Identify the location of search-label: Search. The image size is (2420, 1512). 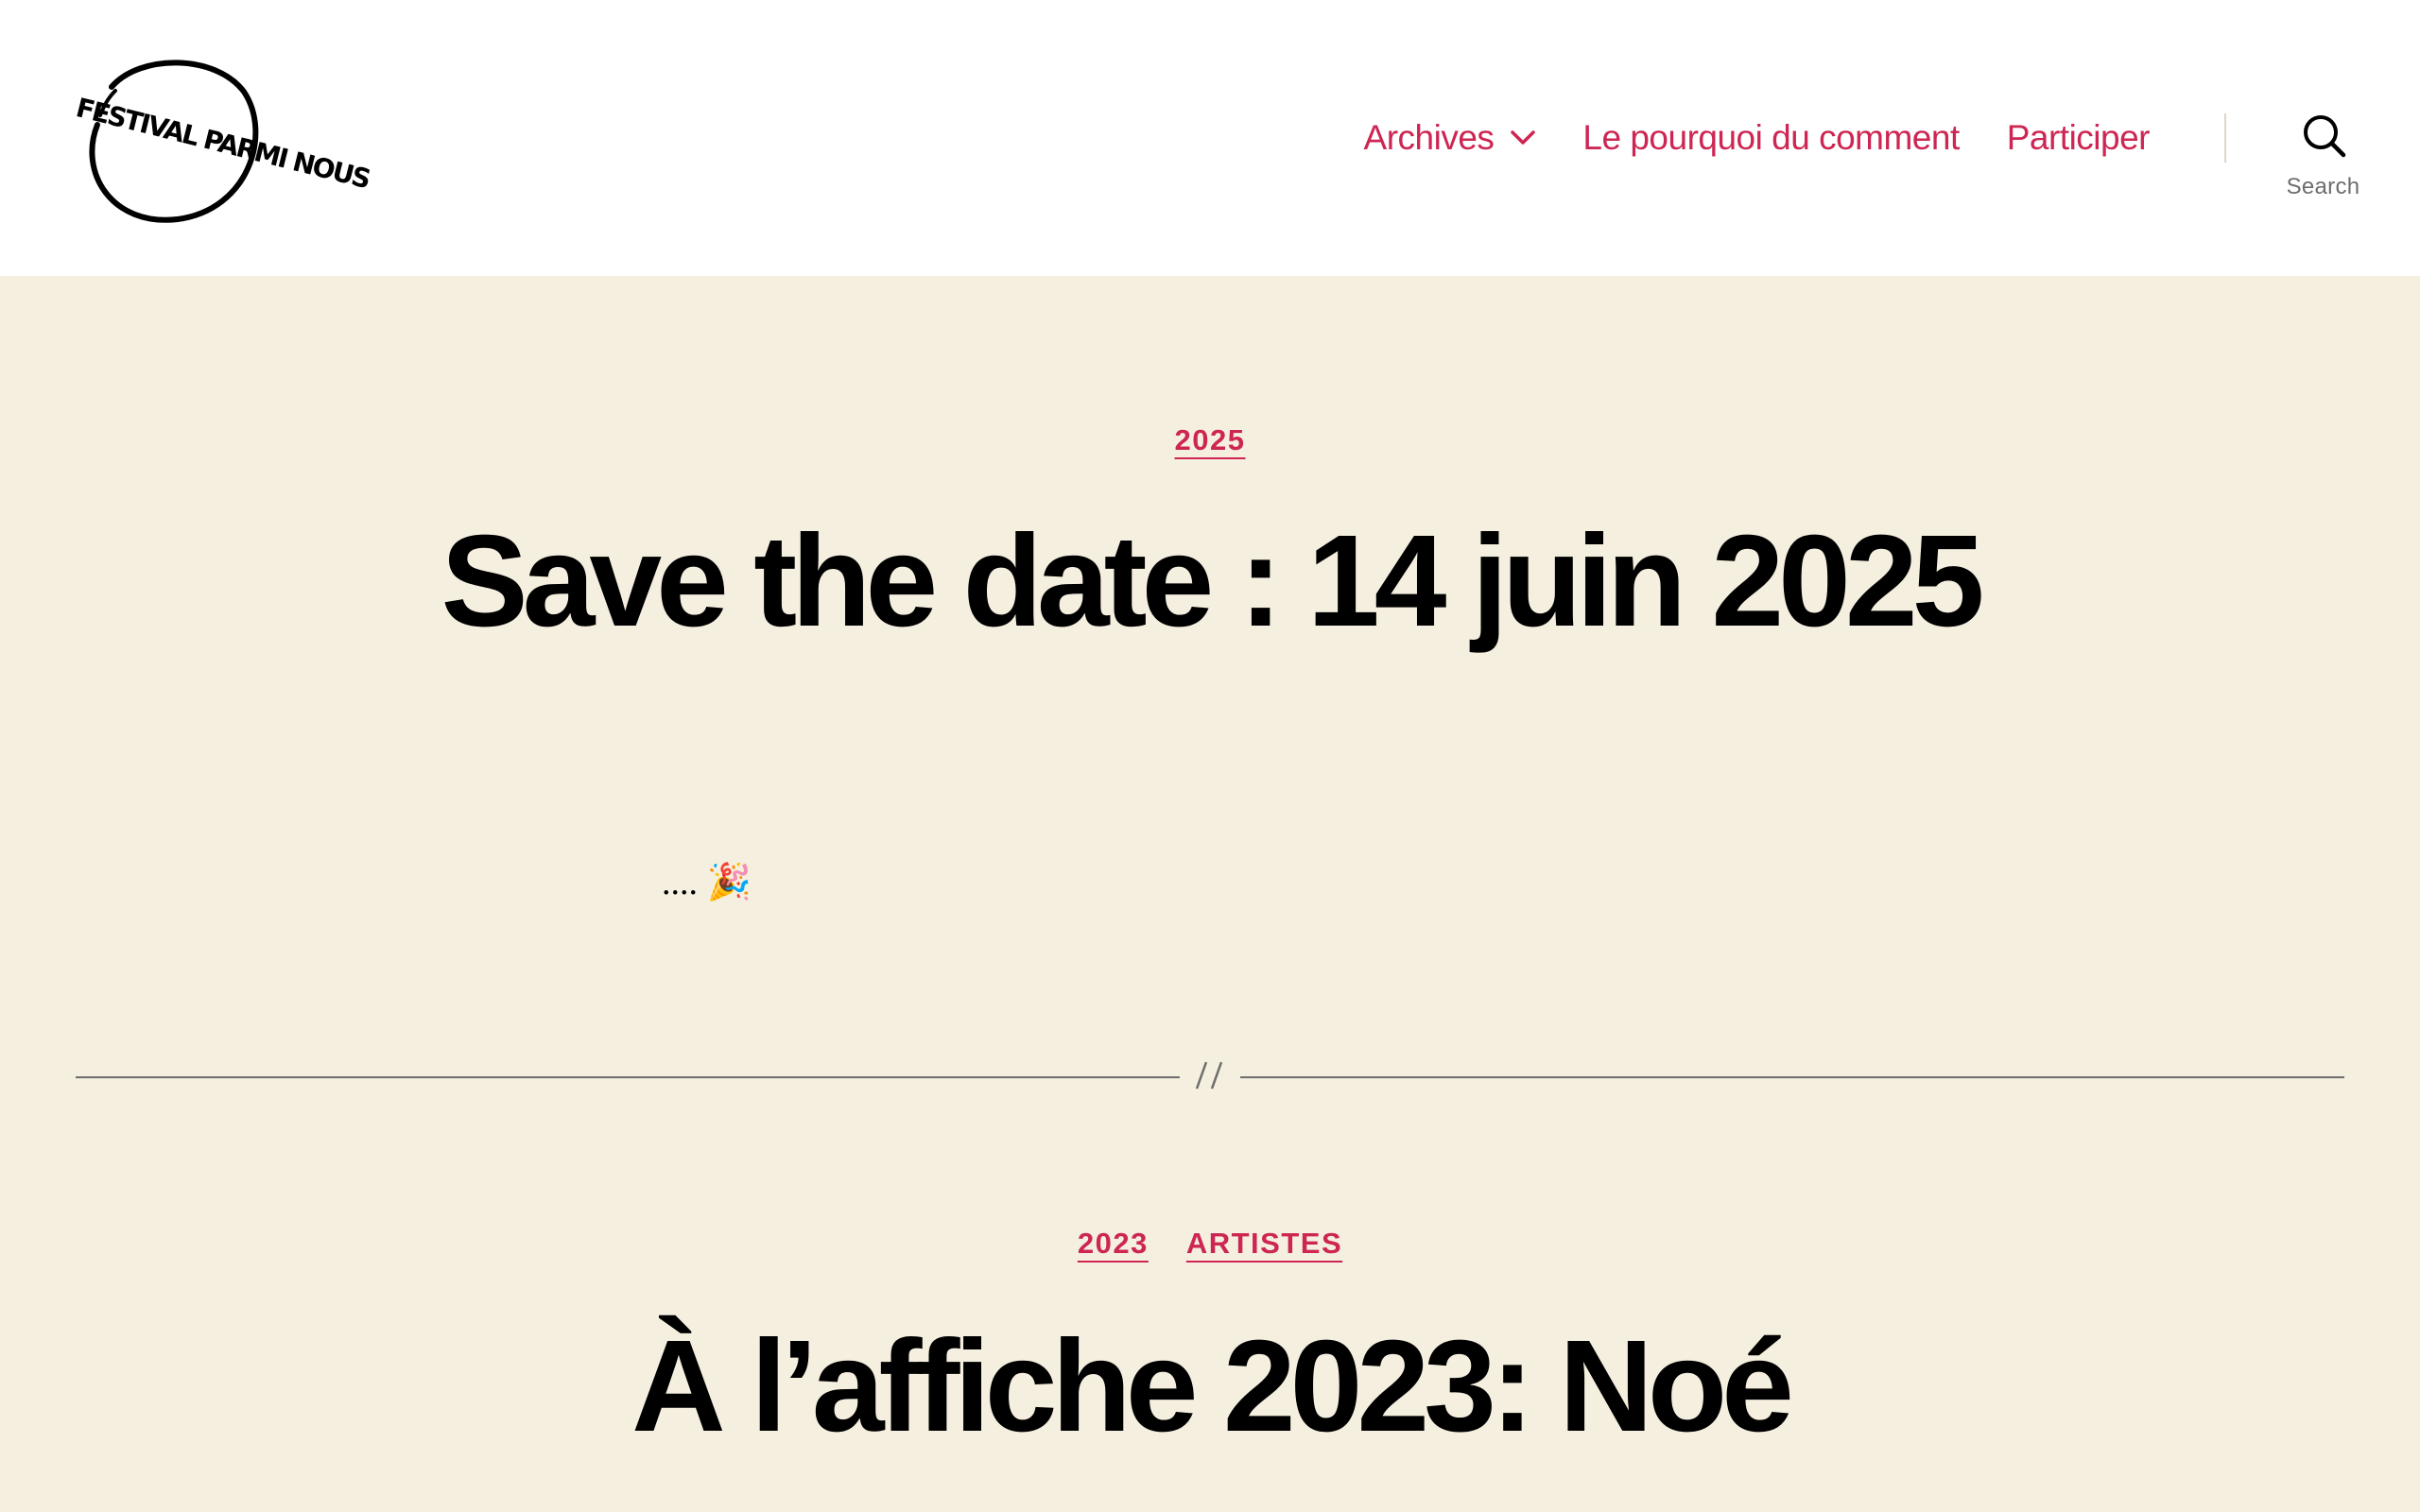
(2323, 186).